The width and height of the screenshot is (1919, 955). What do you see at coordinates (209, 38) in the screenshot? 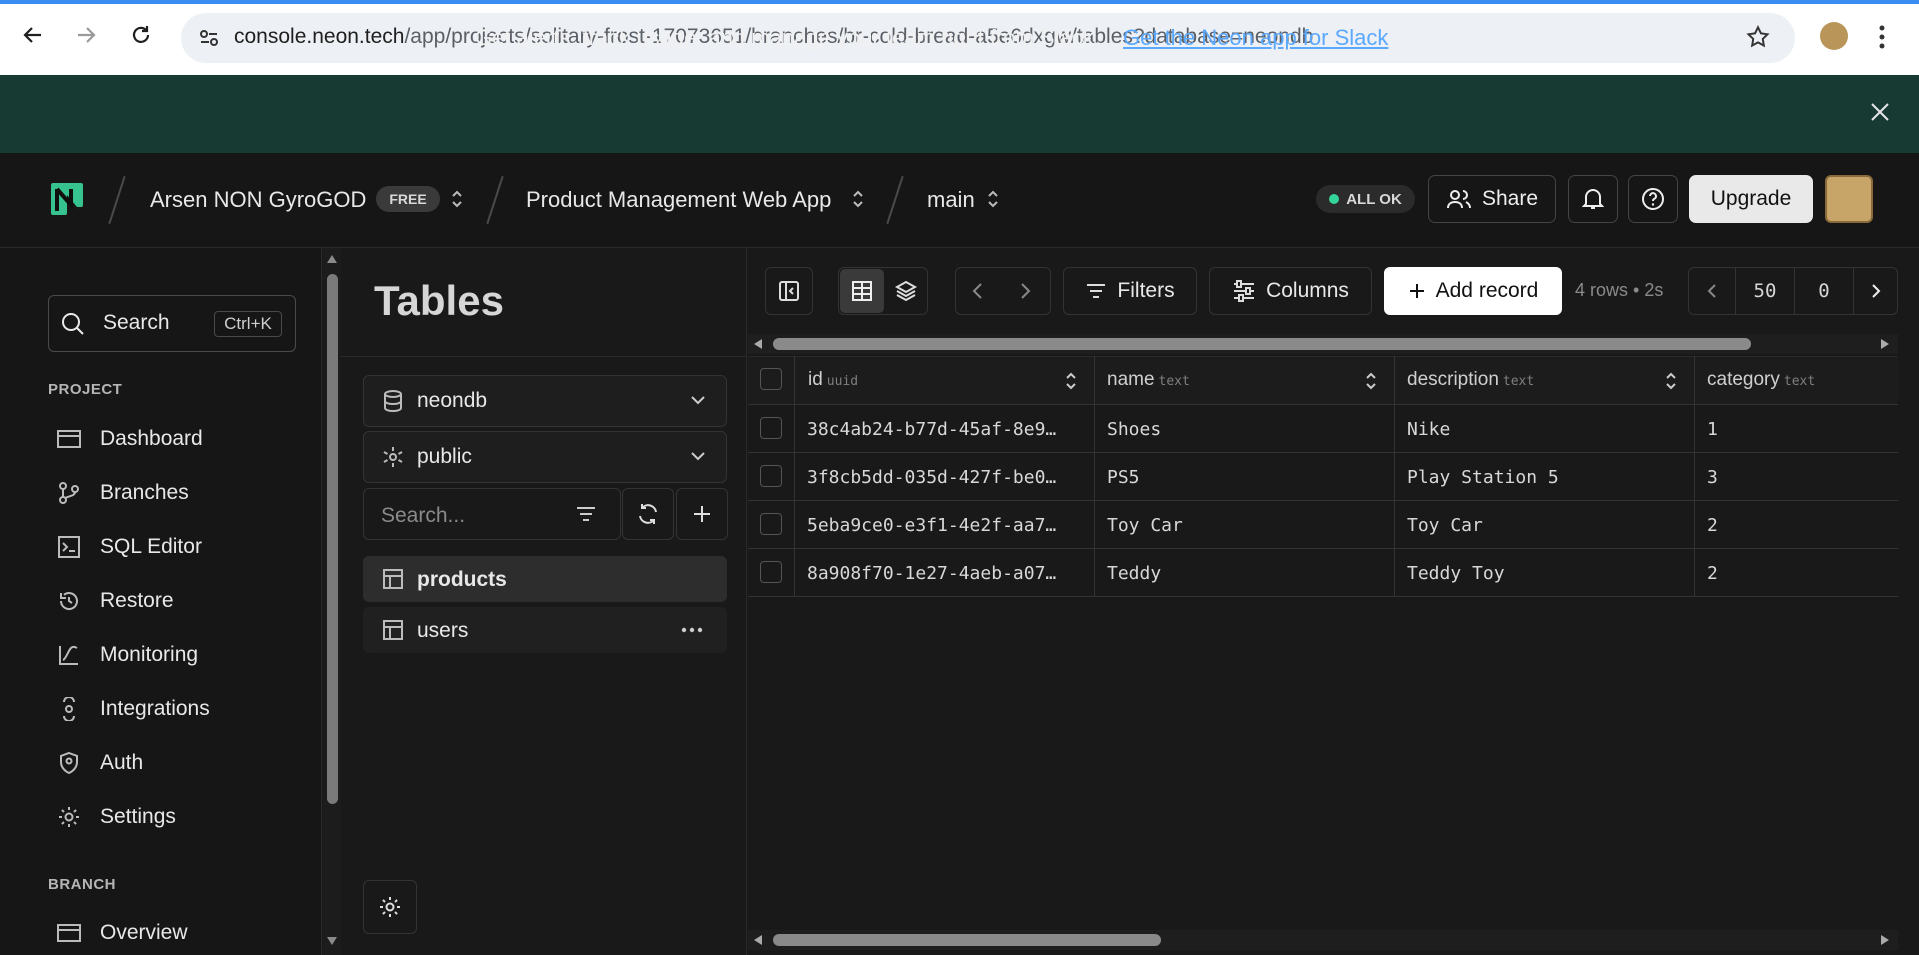
I see `site-info-icon` at bounding box center [209, 38].